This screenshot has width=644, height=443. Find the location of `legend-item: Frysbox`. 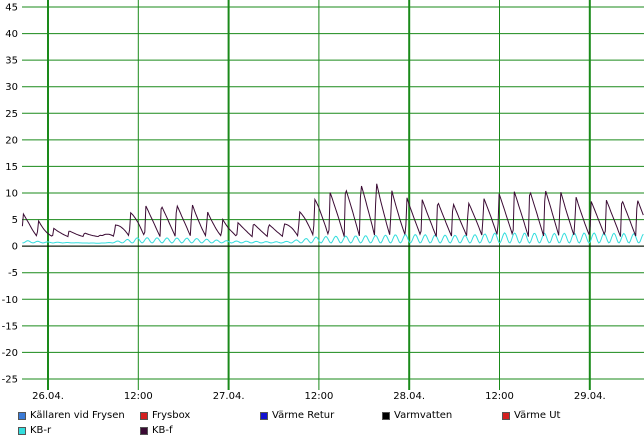

legend-item: Frysbox is located at coordinates (165, 415).